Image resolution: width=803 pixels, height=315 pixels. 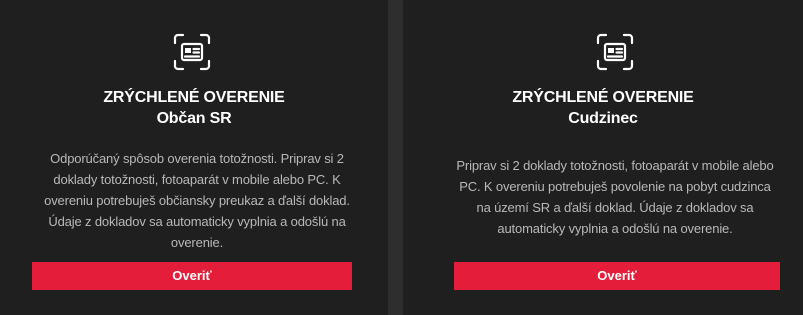 What do you see at coordinates (603, 118) in the screenshot?
I see `card-subtitle: Cudzinec` at bounding box center [603, 118].